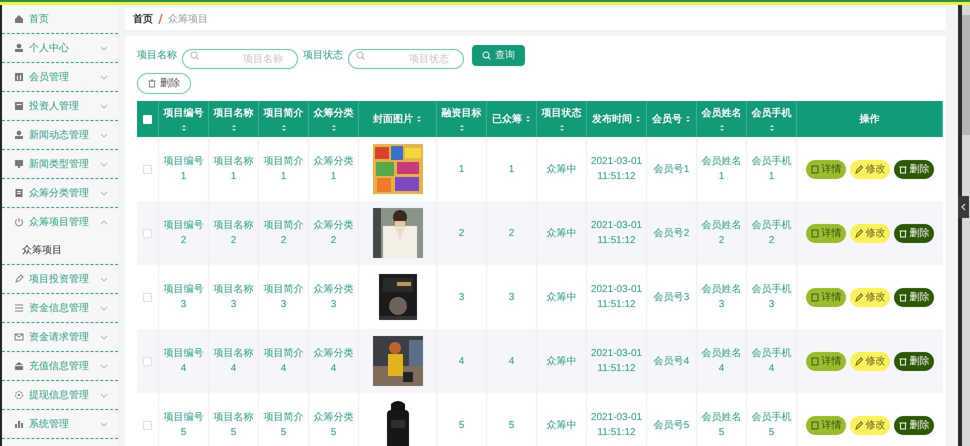  I want to click on sidebar-item: 个人中心, so click(60, 48).